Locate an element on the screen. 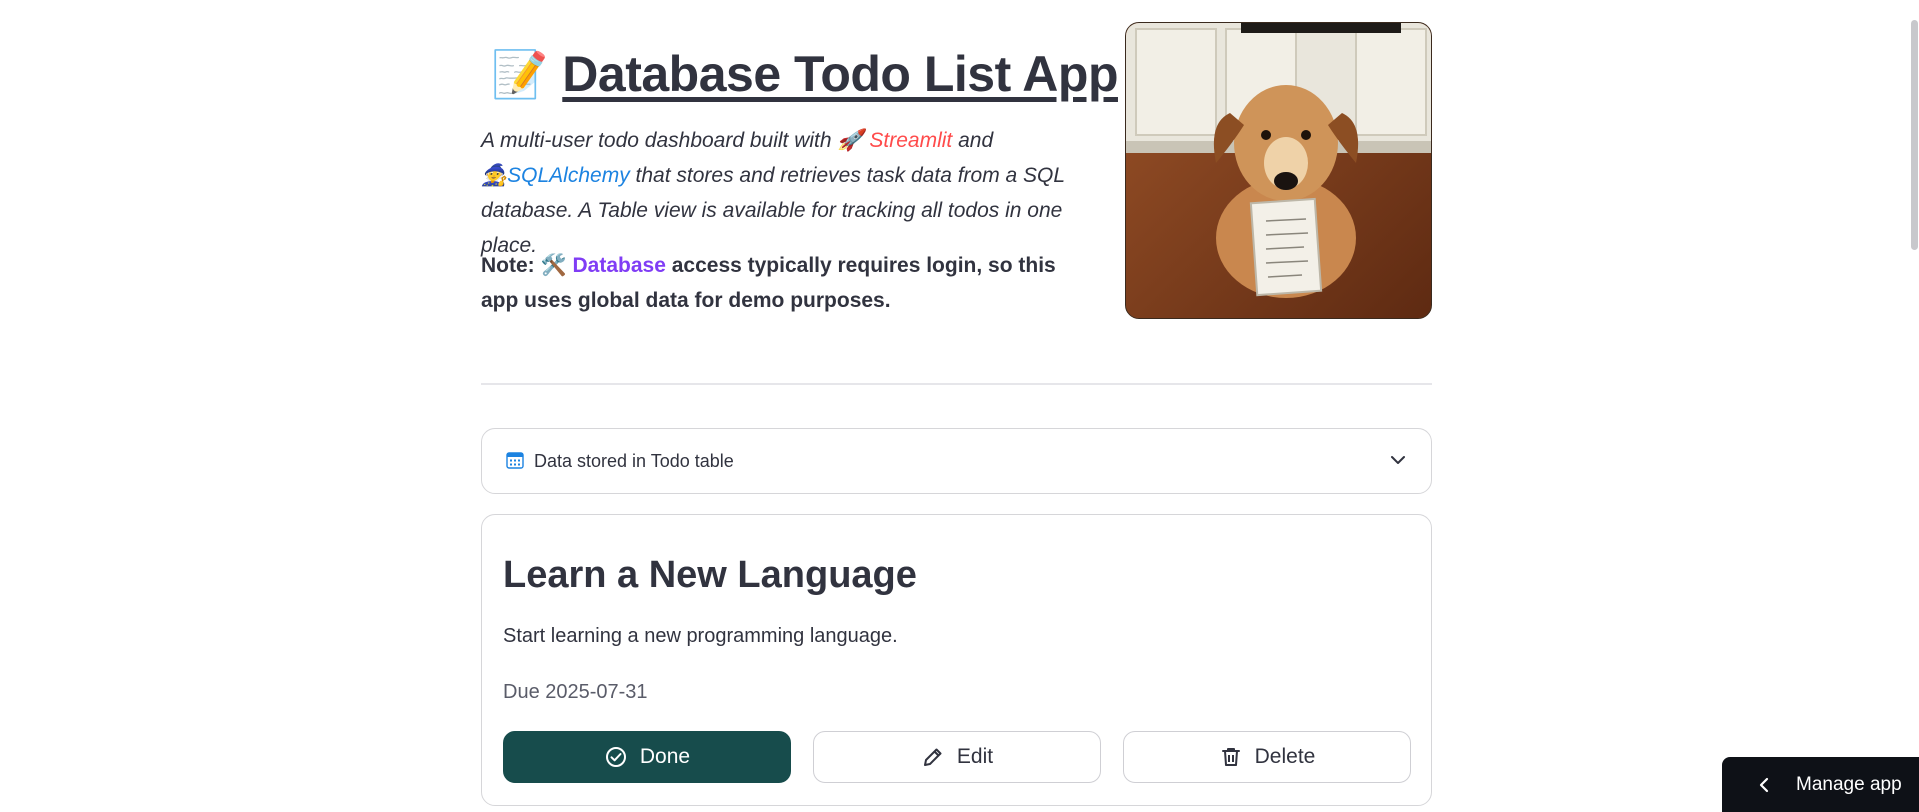 This screenshot has width=1919, height=812. dog-gif-image is located at coordinates (1278, 170).